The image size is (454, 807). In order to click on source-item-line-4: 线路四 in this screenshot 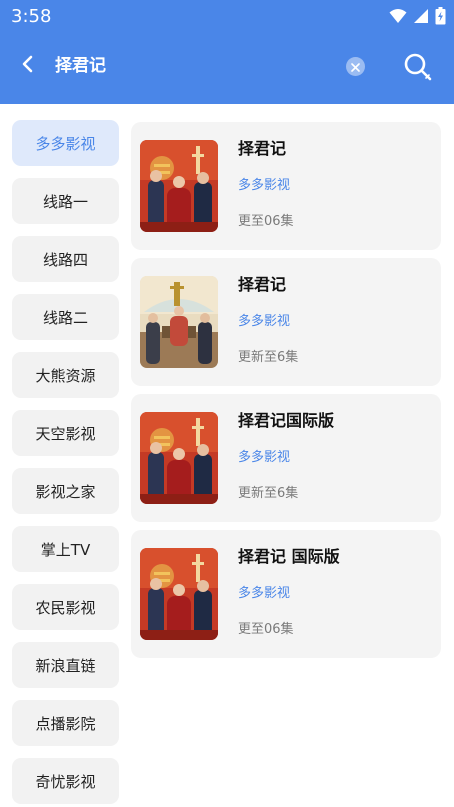, I will do `click(65, 259)`.